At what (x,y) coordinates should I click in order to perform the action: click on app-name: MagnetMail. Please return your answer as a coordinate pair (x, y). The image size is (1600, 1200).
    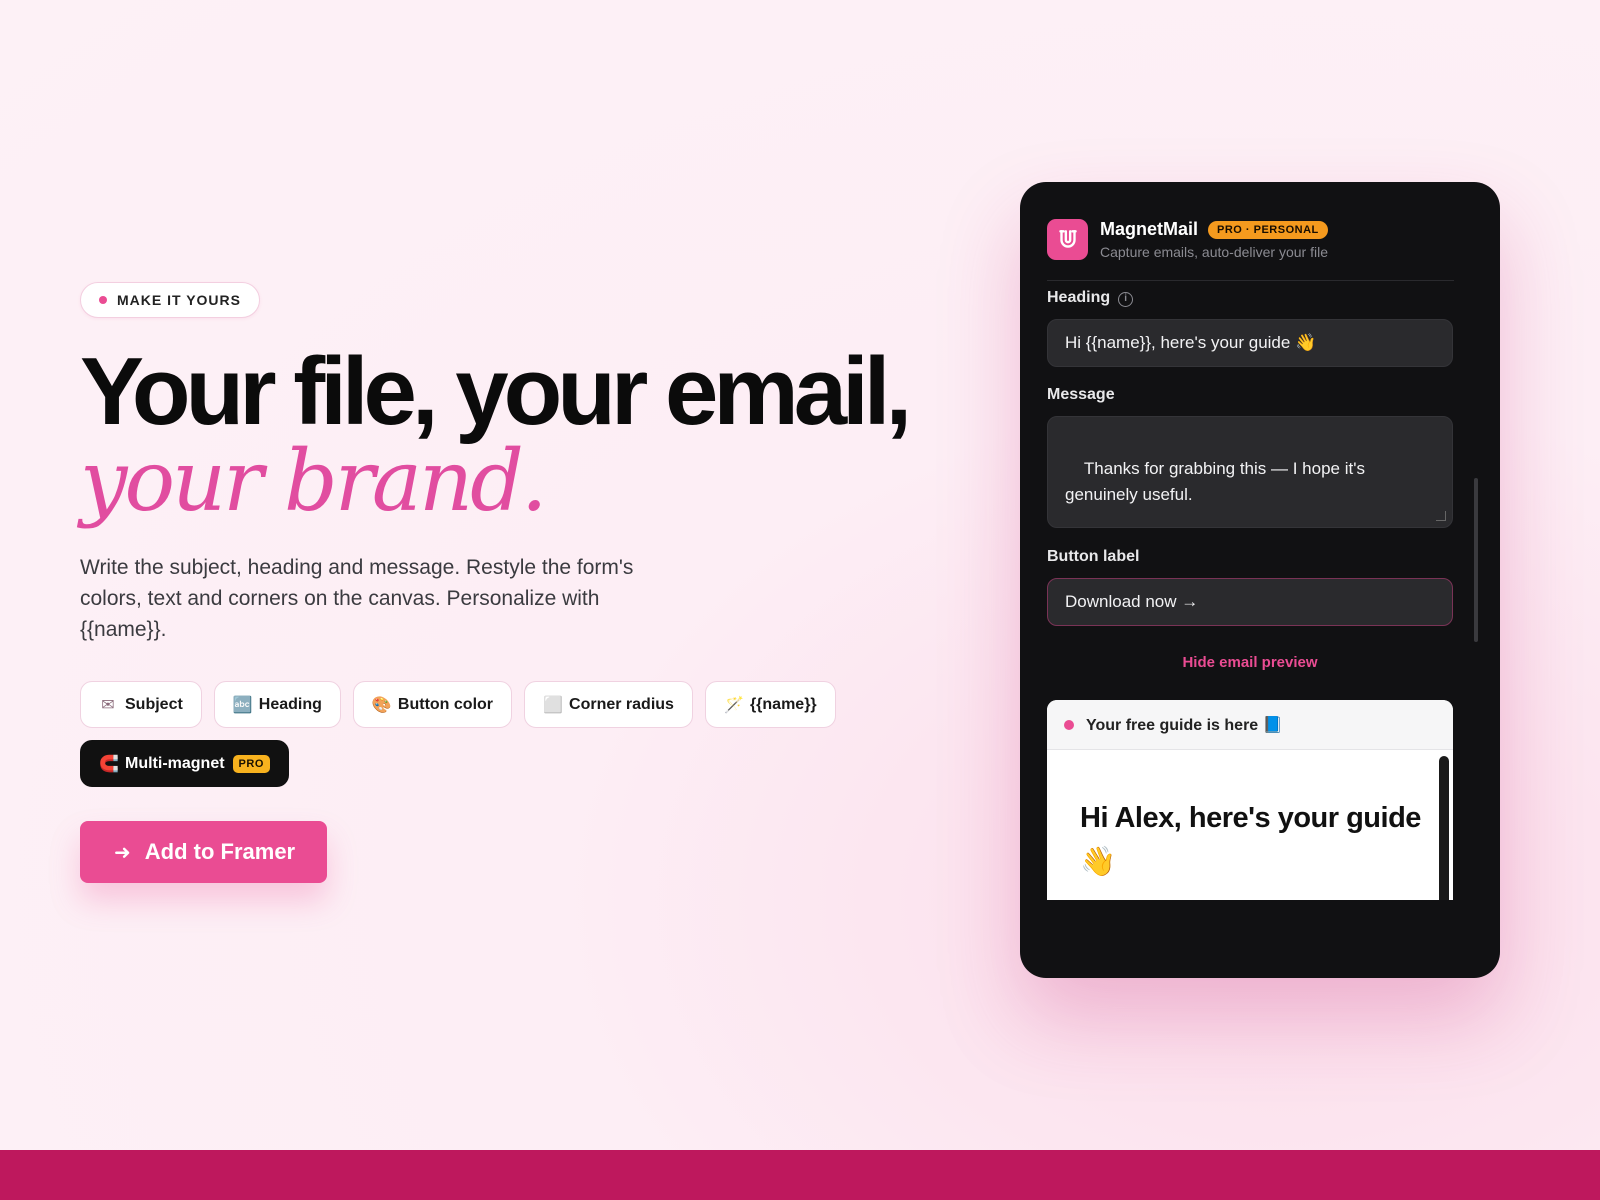
    Looking at the image, I should click on (1149, 229).